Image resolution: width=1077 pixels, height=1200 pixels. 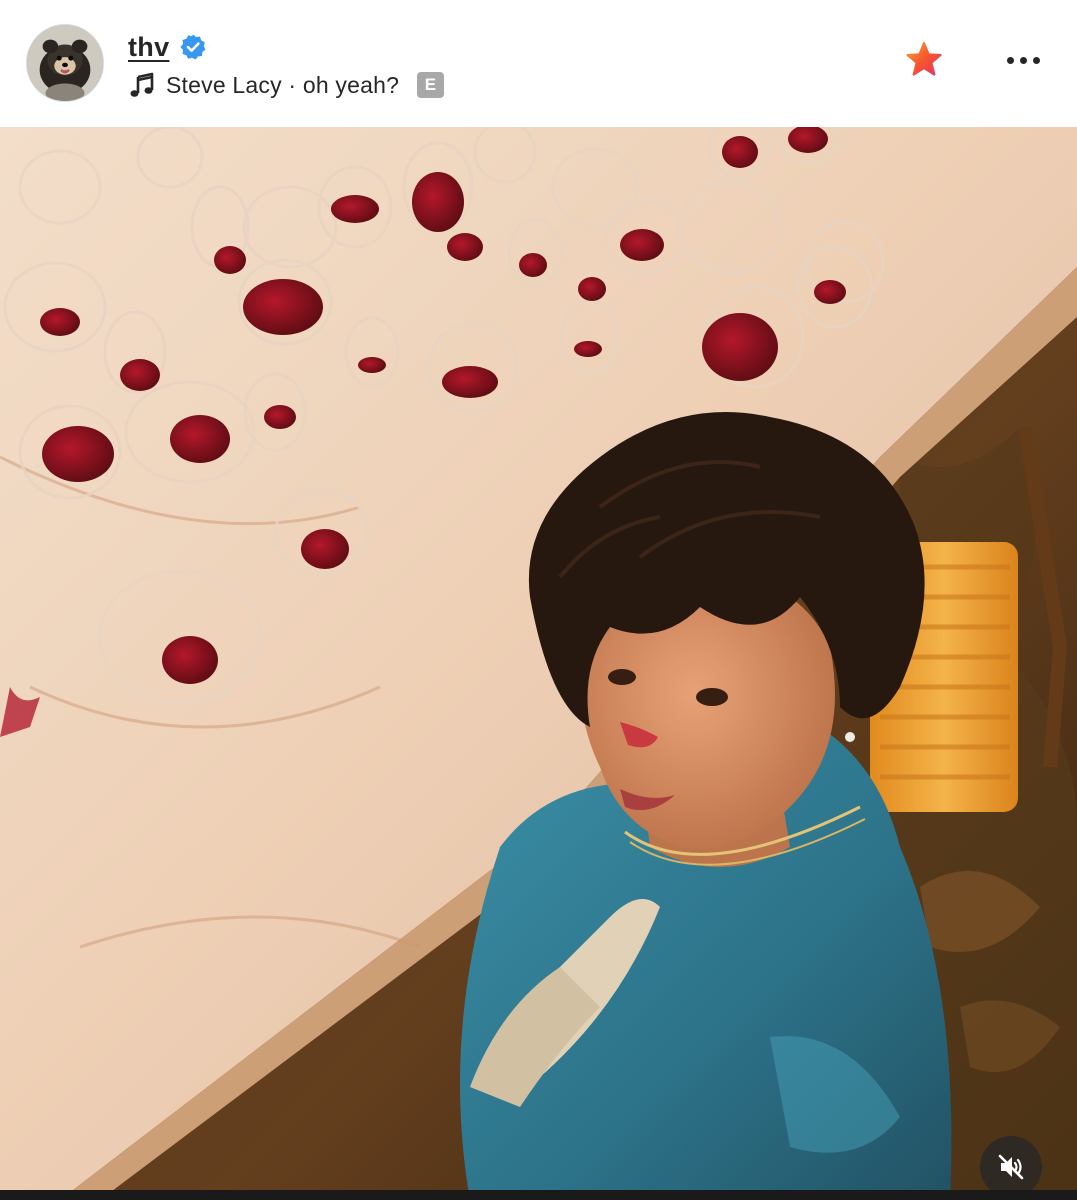 I want to click on star-icon, so click(x=924, y=60).